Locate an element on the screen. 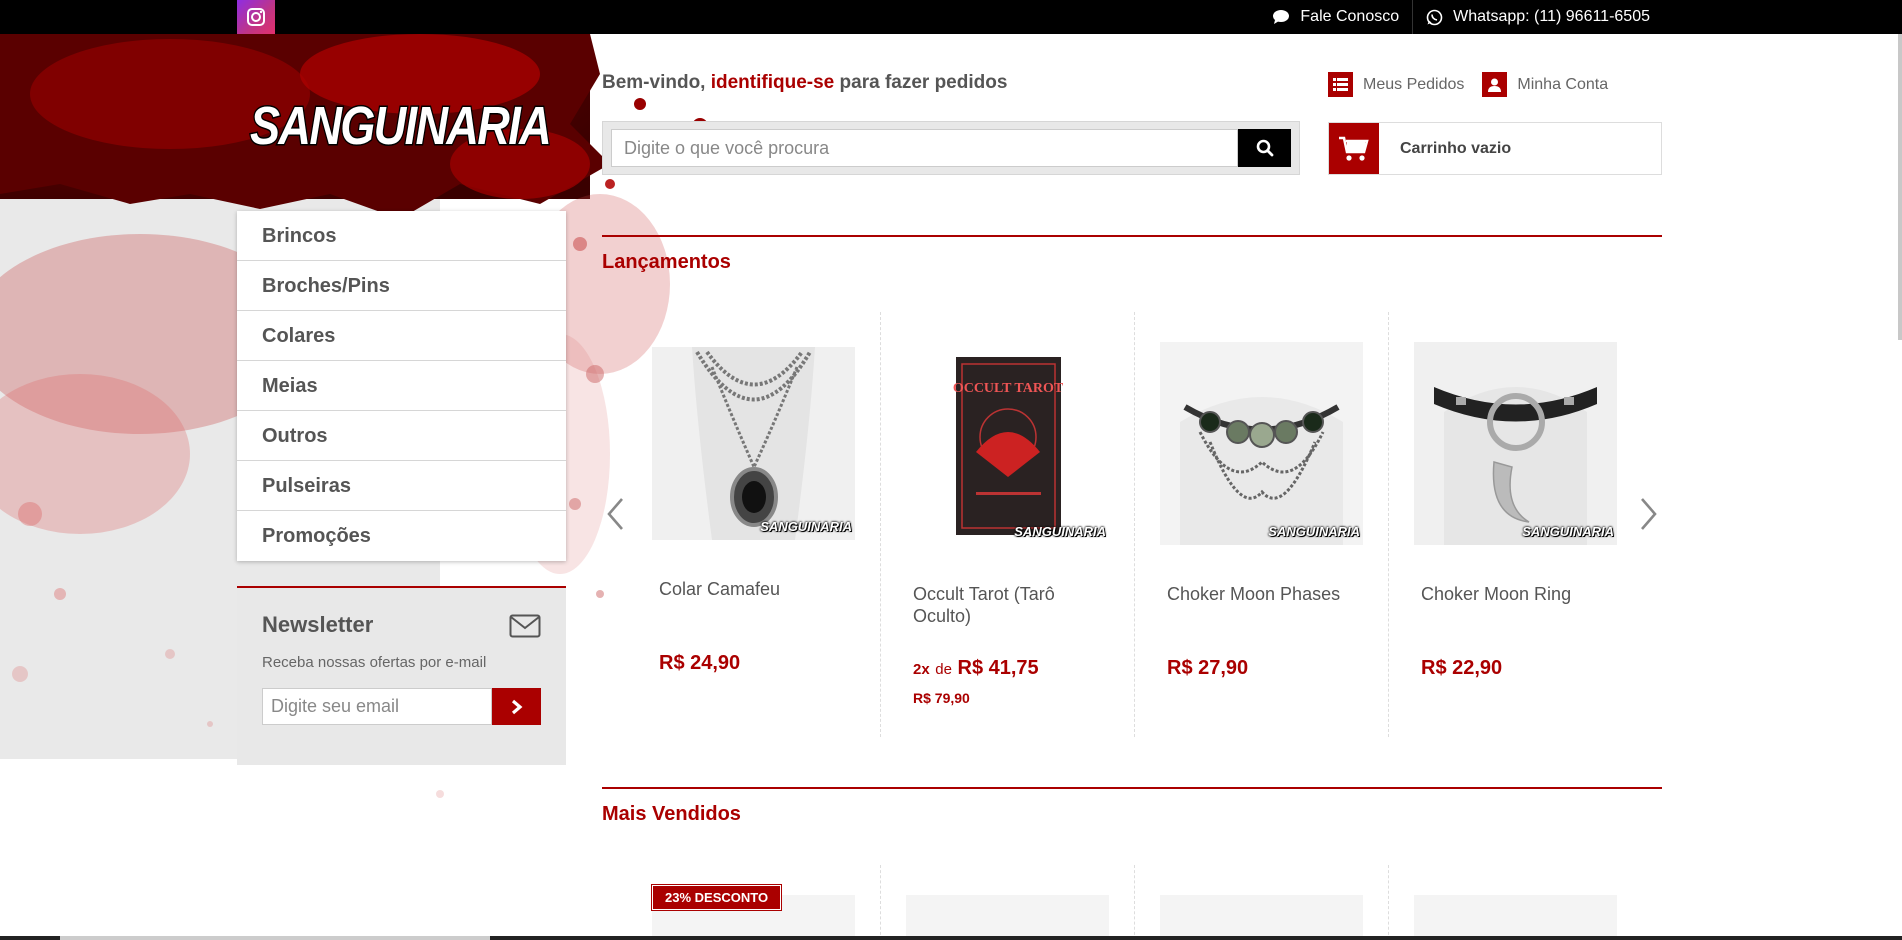  my-account-link: Minha Conta is located at coordinates (1545, 84).